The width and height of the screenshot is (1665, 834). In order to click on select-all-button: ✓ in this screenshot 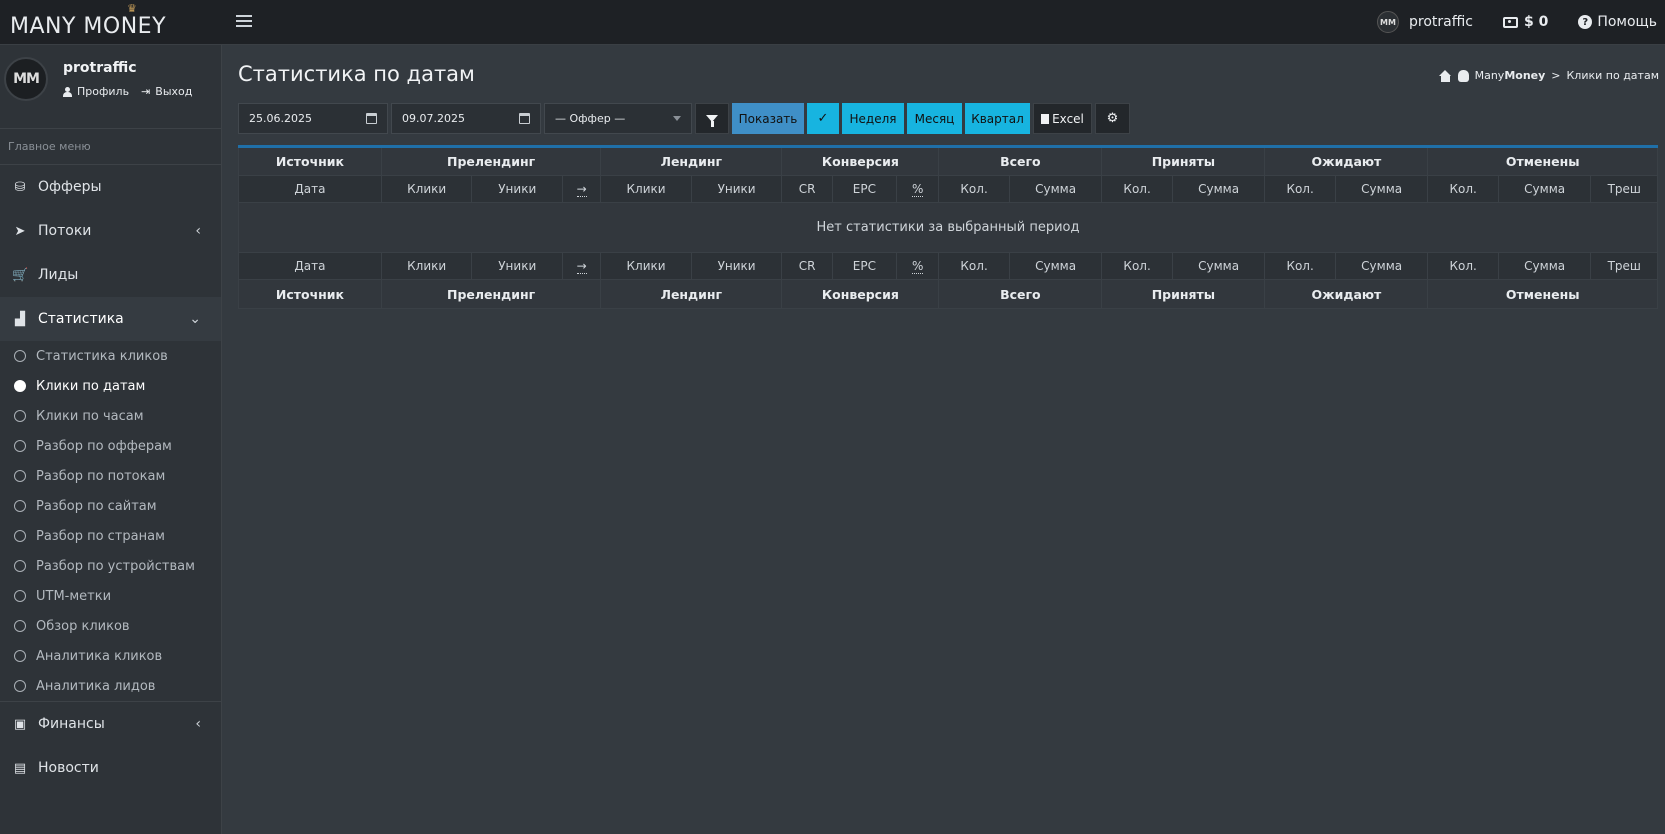, I will do `click(823, 118)`.